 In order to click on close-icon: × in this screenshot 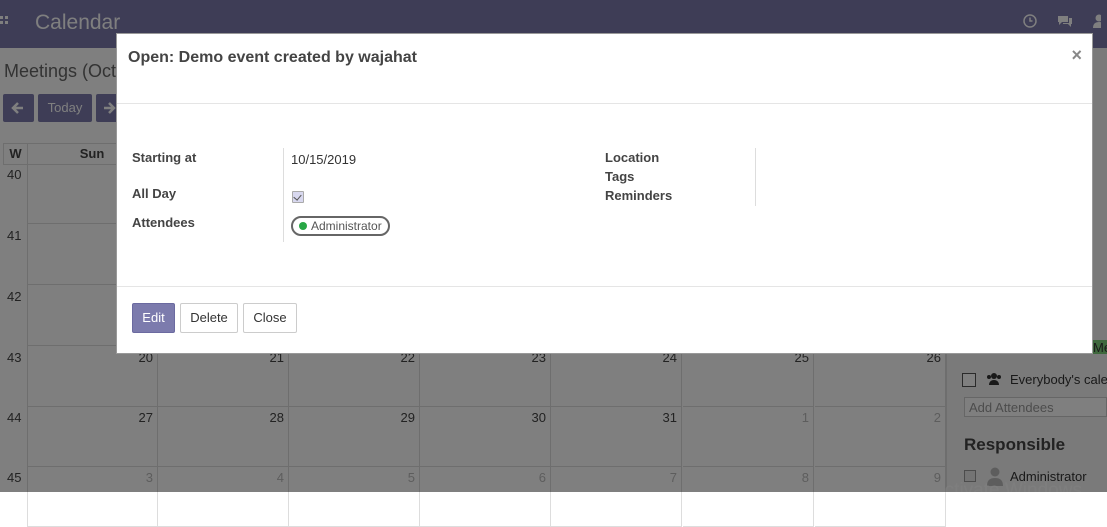, I will do `click(1076, 55)`.